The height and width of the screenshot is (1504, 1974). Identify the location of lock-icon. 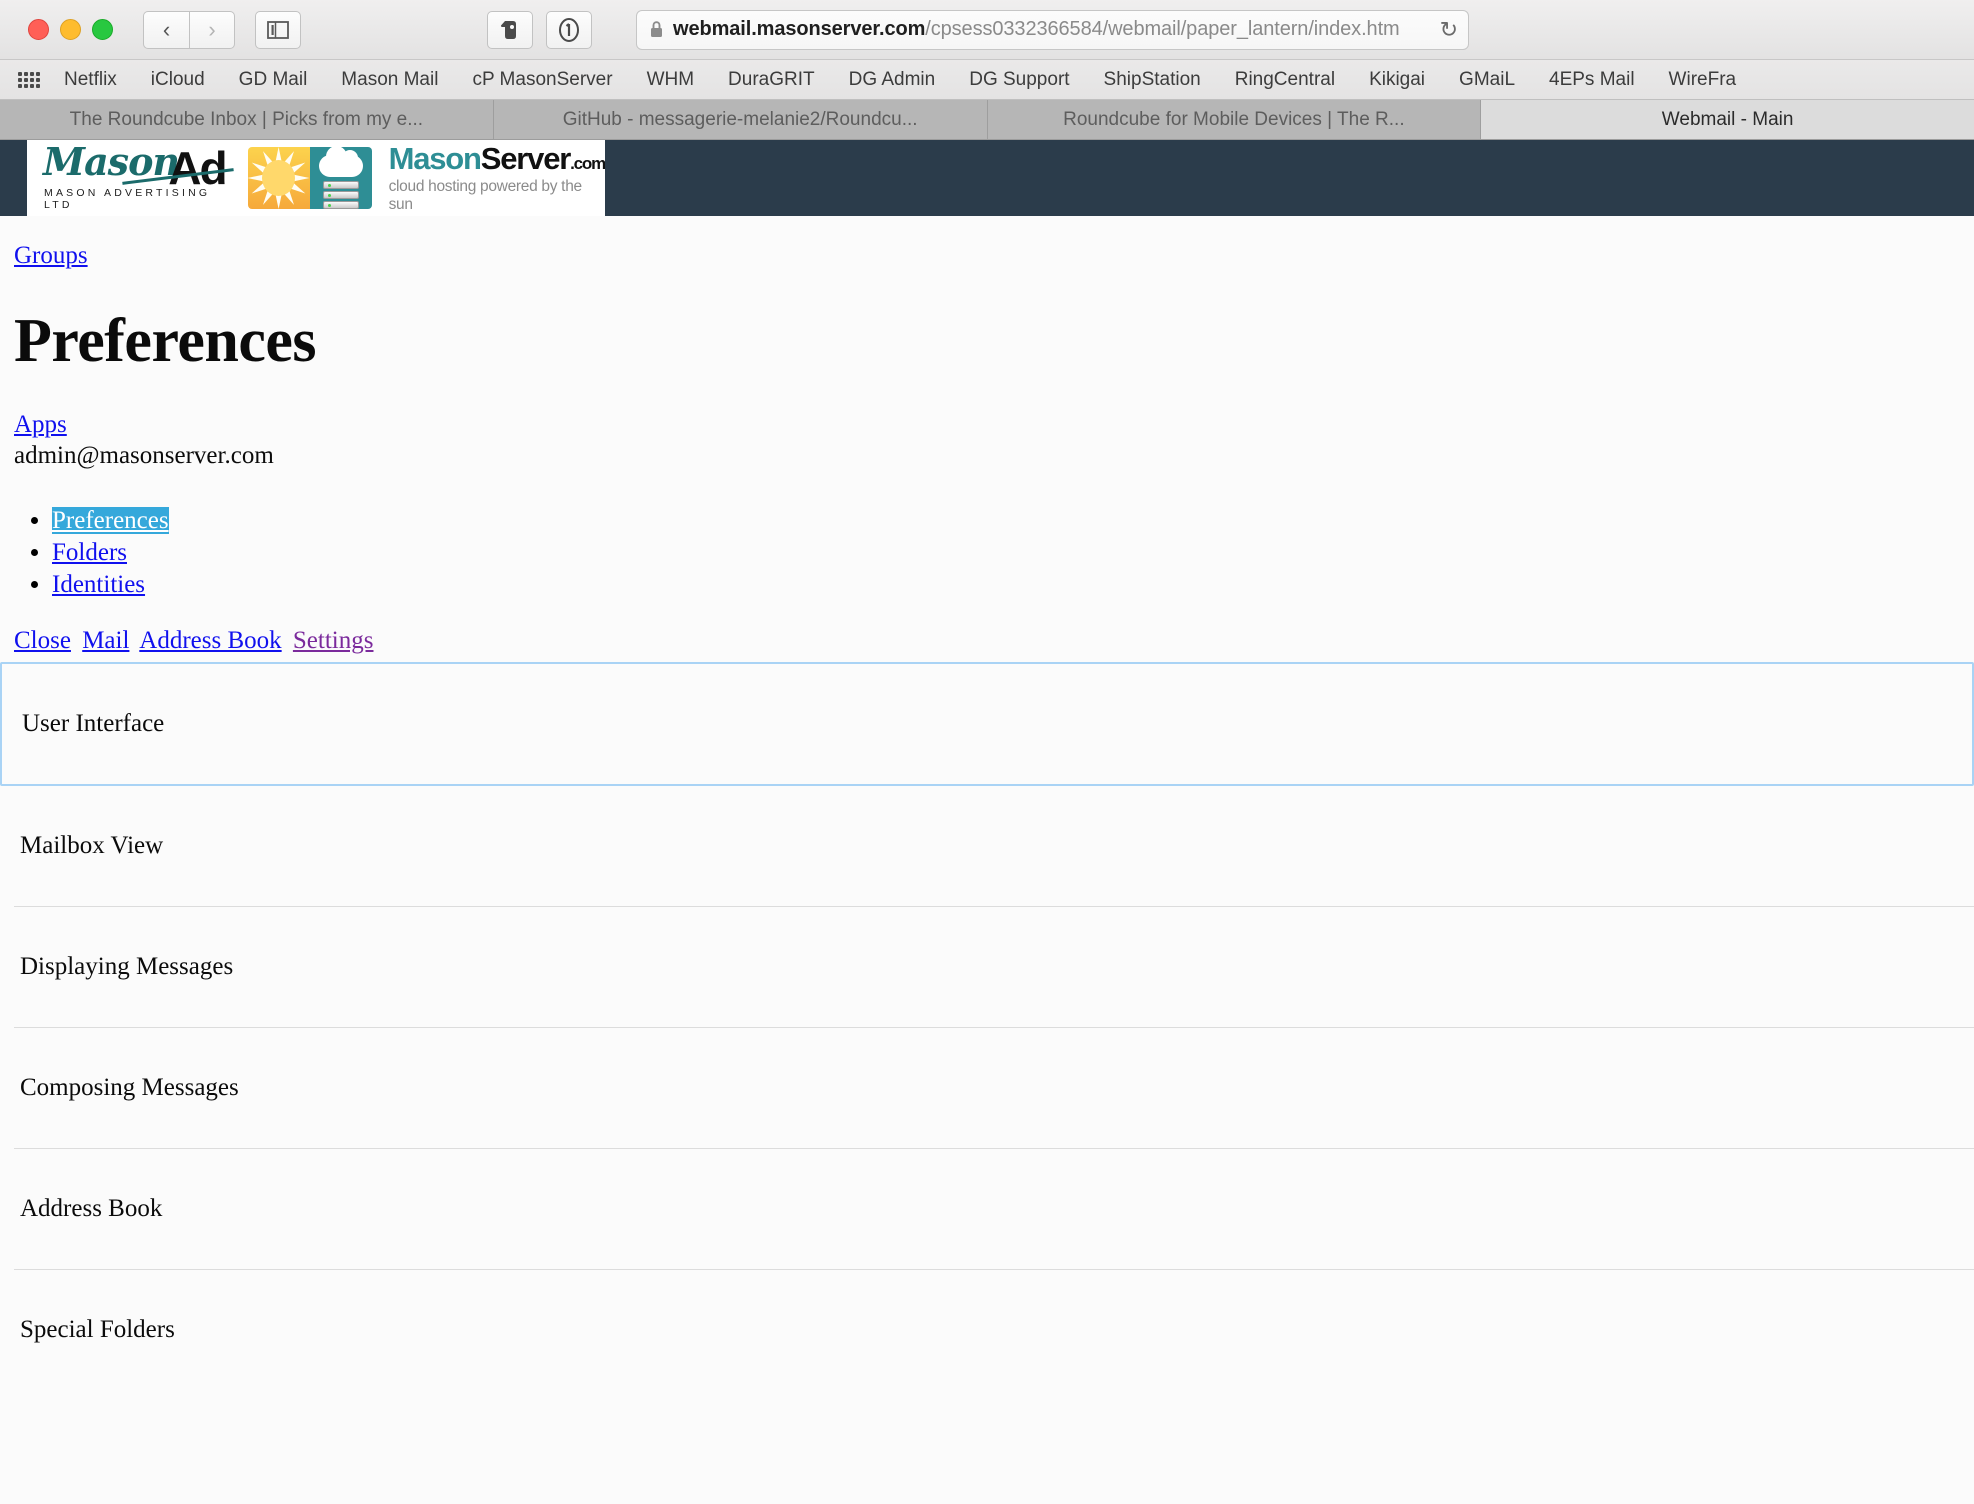
(656, 29).